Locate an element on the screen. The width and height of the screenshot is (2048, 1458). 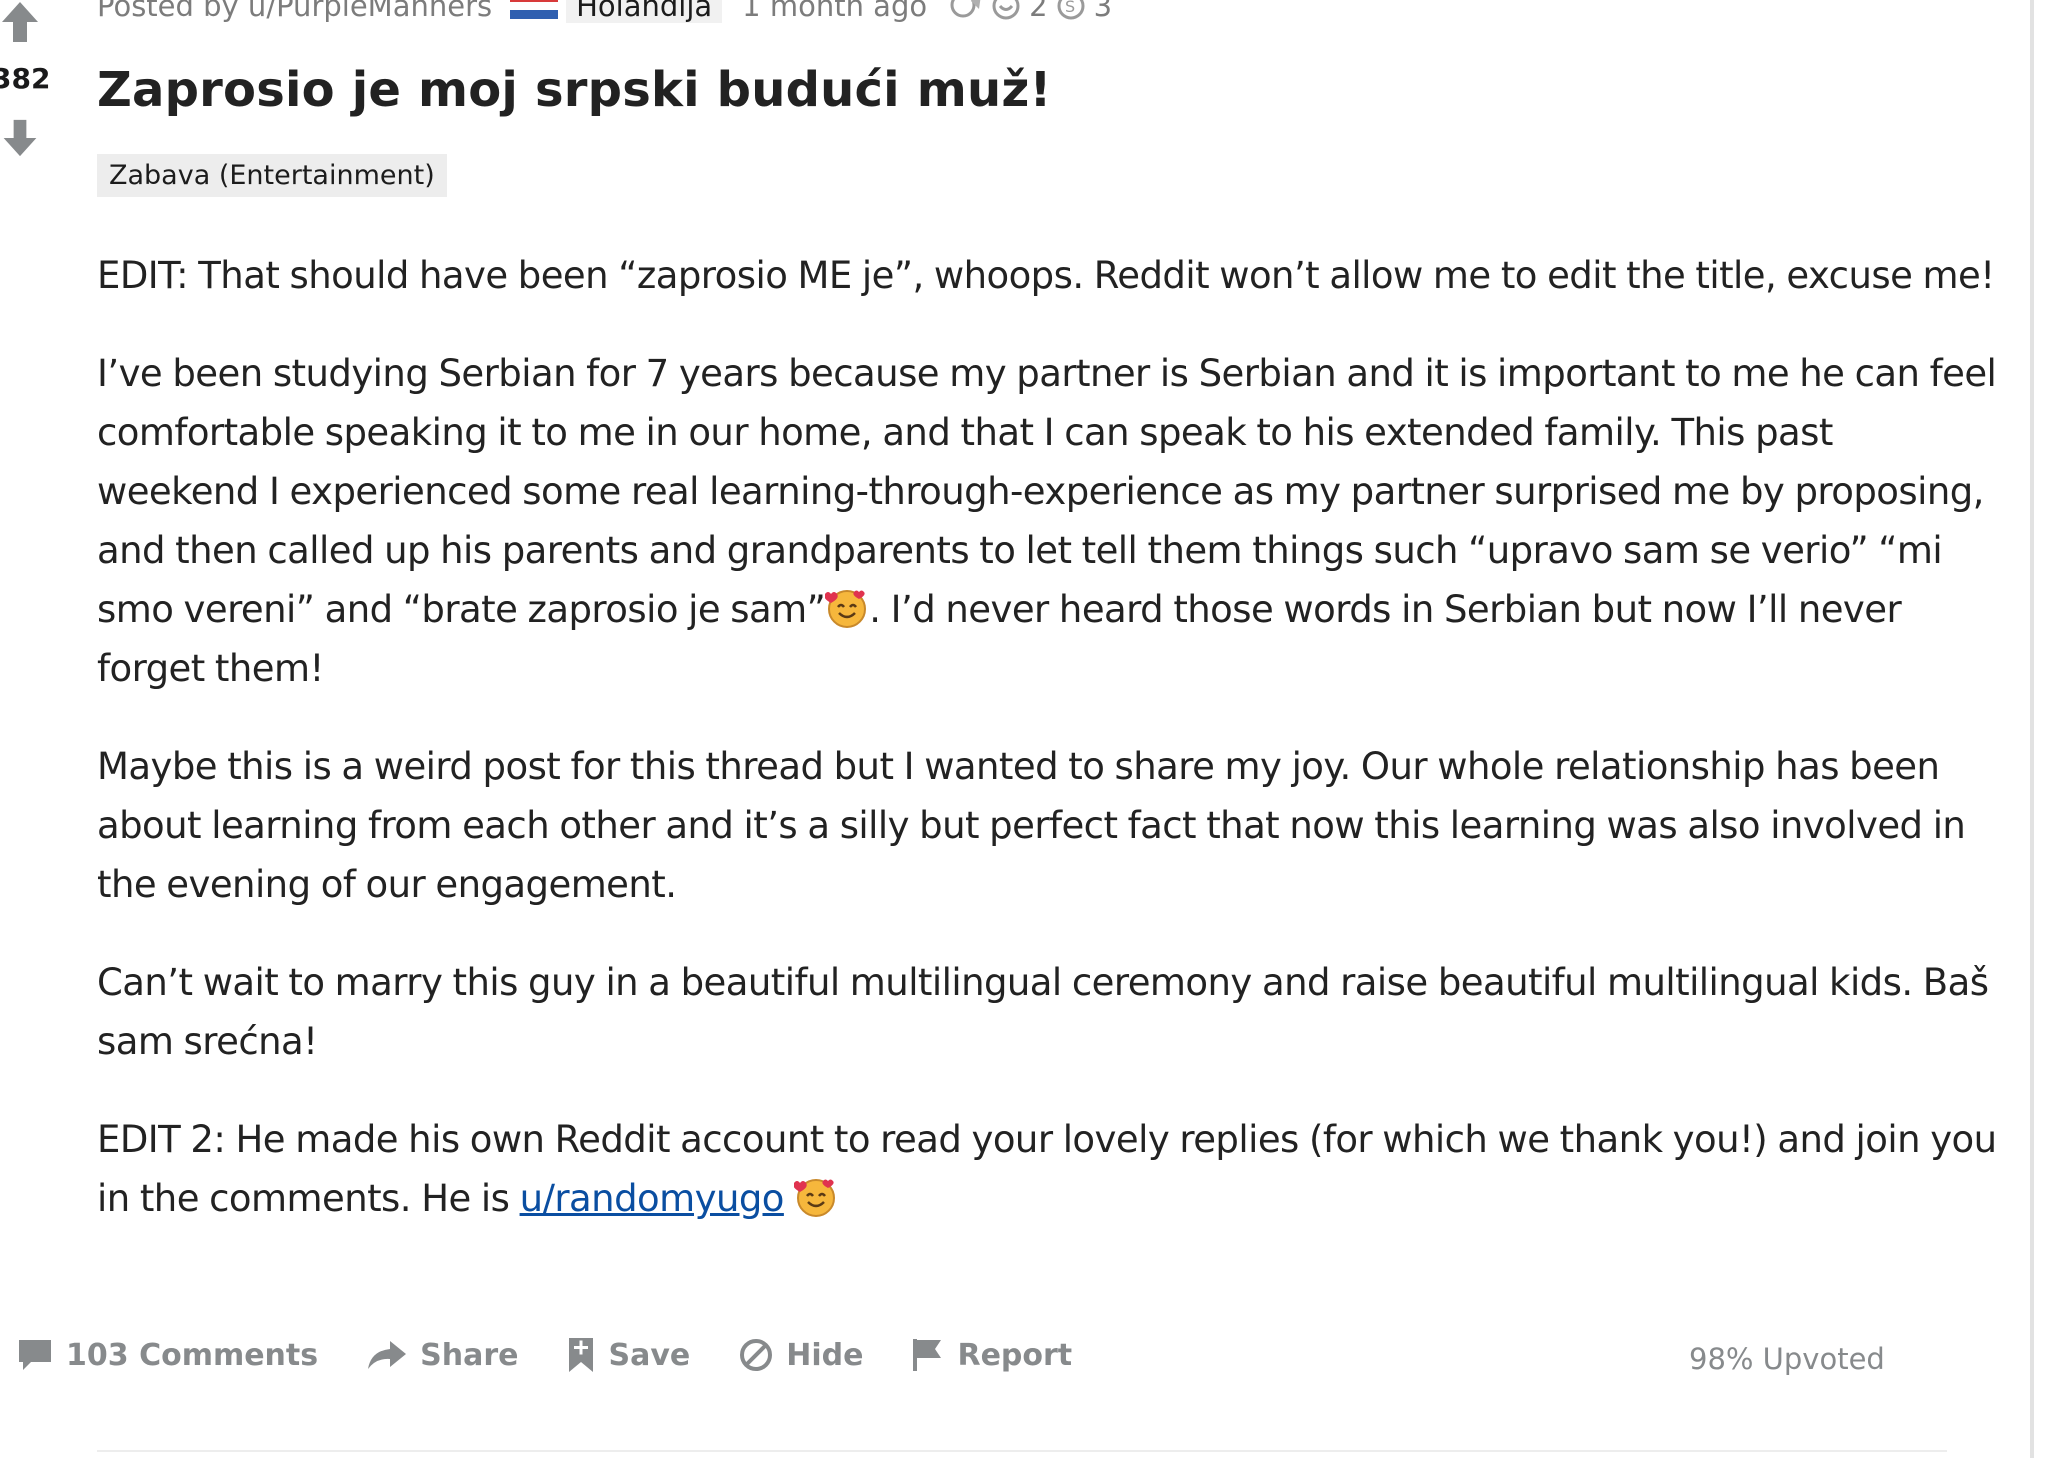
scrollbar-edge is located at coordinates (2032, 729).